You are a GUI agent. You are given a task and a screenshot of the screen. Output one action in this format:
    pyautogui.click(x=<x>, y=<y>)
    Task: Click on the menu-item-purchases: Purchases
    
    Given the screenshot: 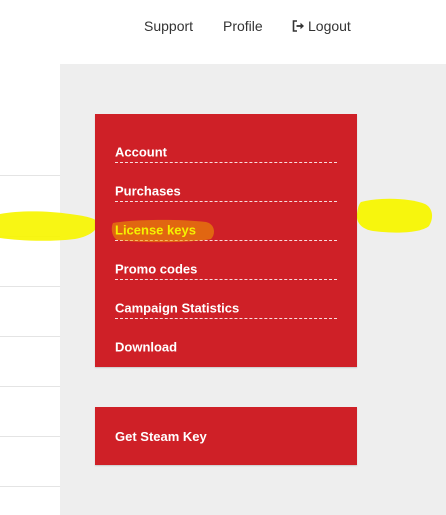 What is the action you would take?
    pyautogui.click(x=226, y=182)
    